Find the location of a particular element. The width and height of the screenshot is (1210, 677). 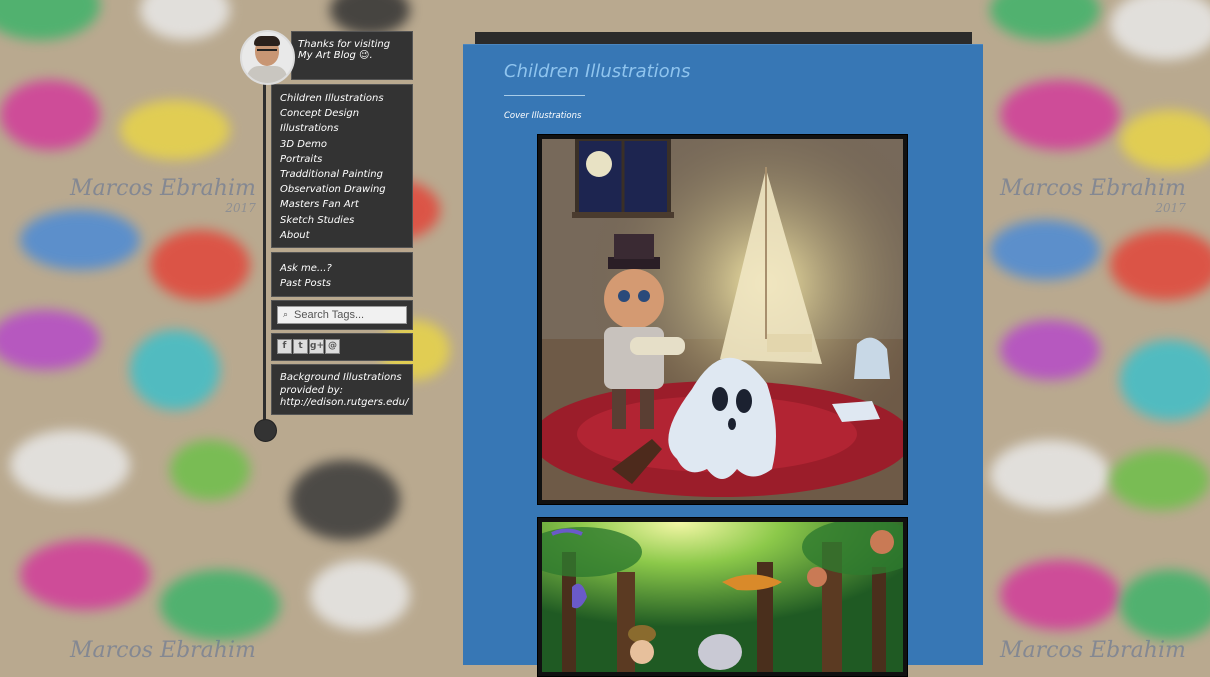

avatar is located at coordinates (267, 57).